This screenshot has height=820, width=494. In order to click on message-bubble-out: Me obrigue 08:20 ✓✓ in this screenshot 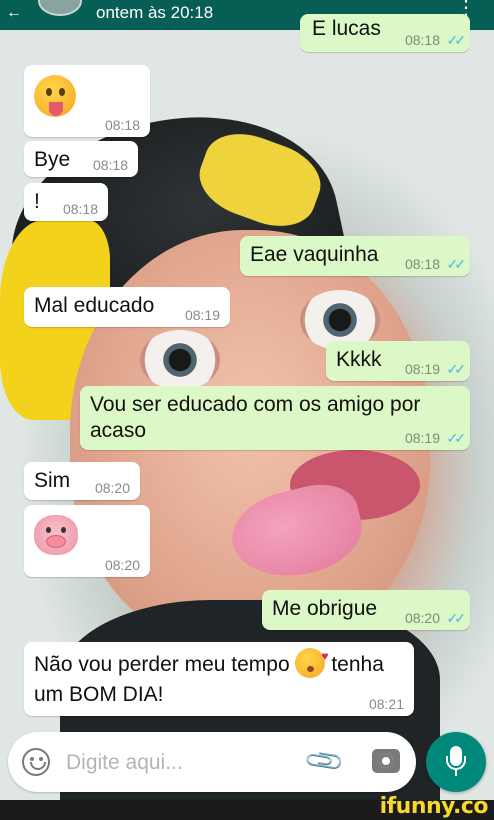, I will do `click(366, 610)`.